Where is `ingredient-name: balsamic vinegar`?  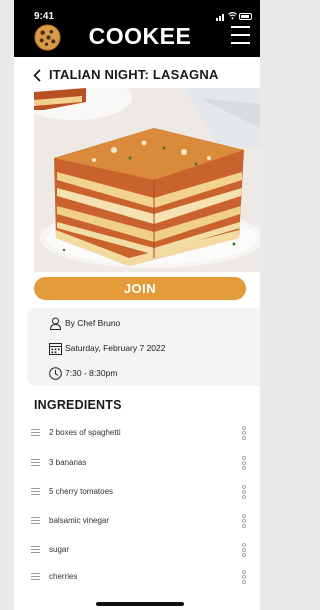
ingredient-name: balsamic vinegar is located at coordinates (79, 520).